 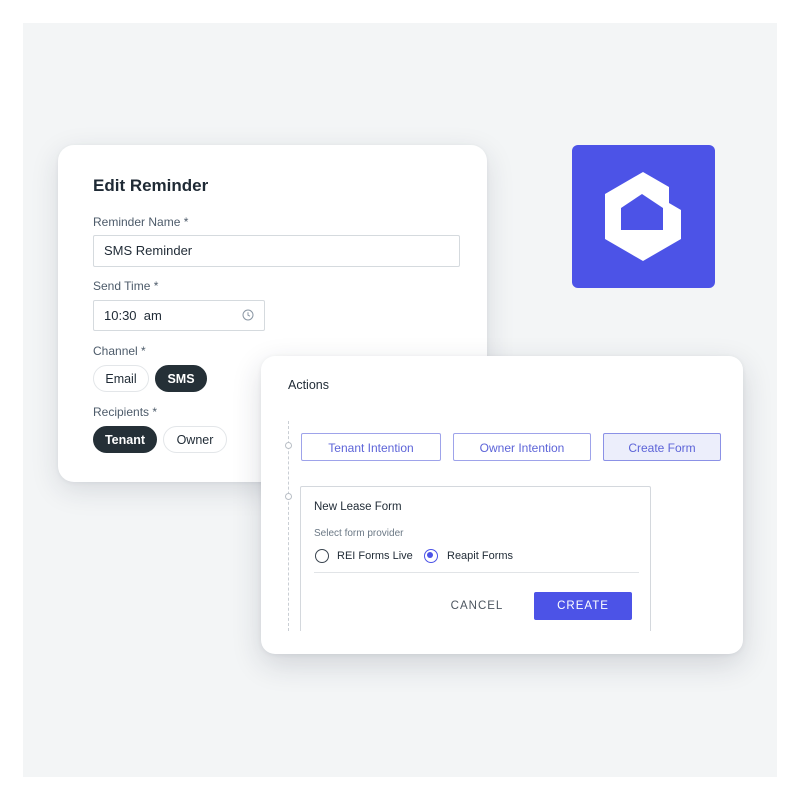 I want to click on reminder-name-input: SMS Reminder, so click(x=276, y=251).